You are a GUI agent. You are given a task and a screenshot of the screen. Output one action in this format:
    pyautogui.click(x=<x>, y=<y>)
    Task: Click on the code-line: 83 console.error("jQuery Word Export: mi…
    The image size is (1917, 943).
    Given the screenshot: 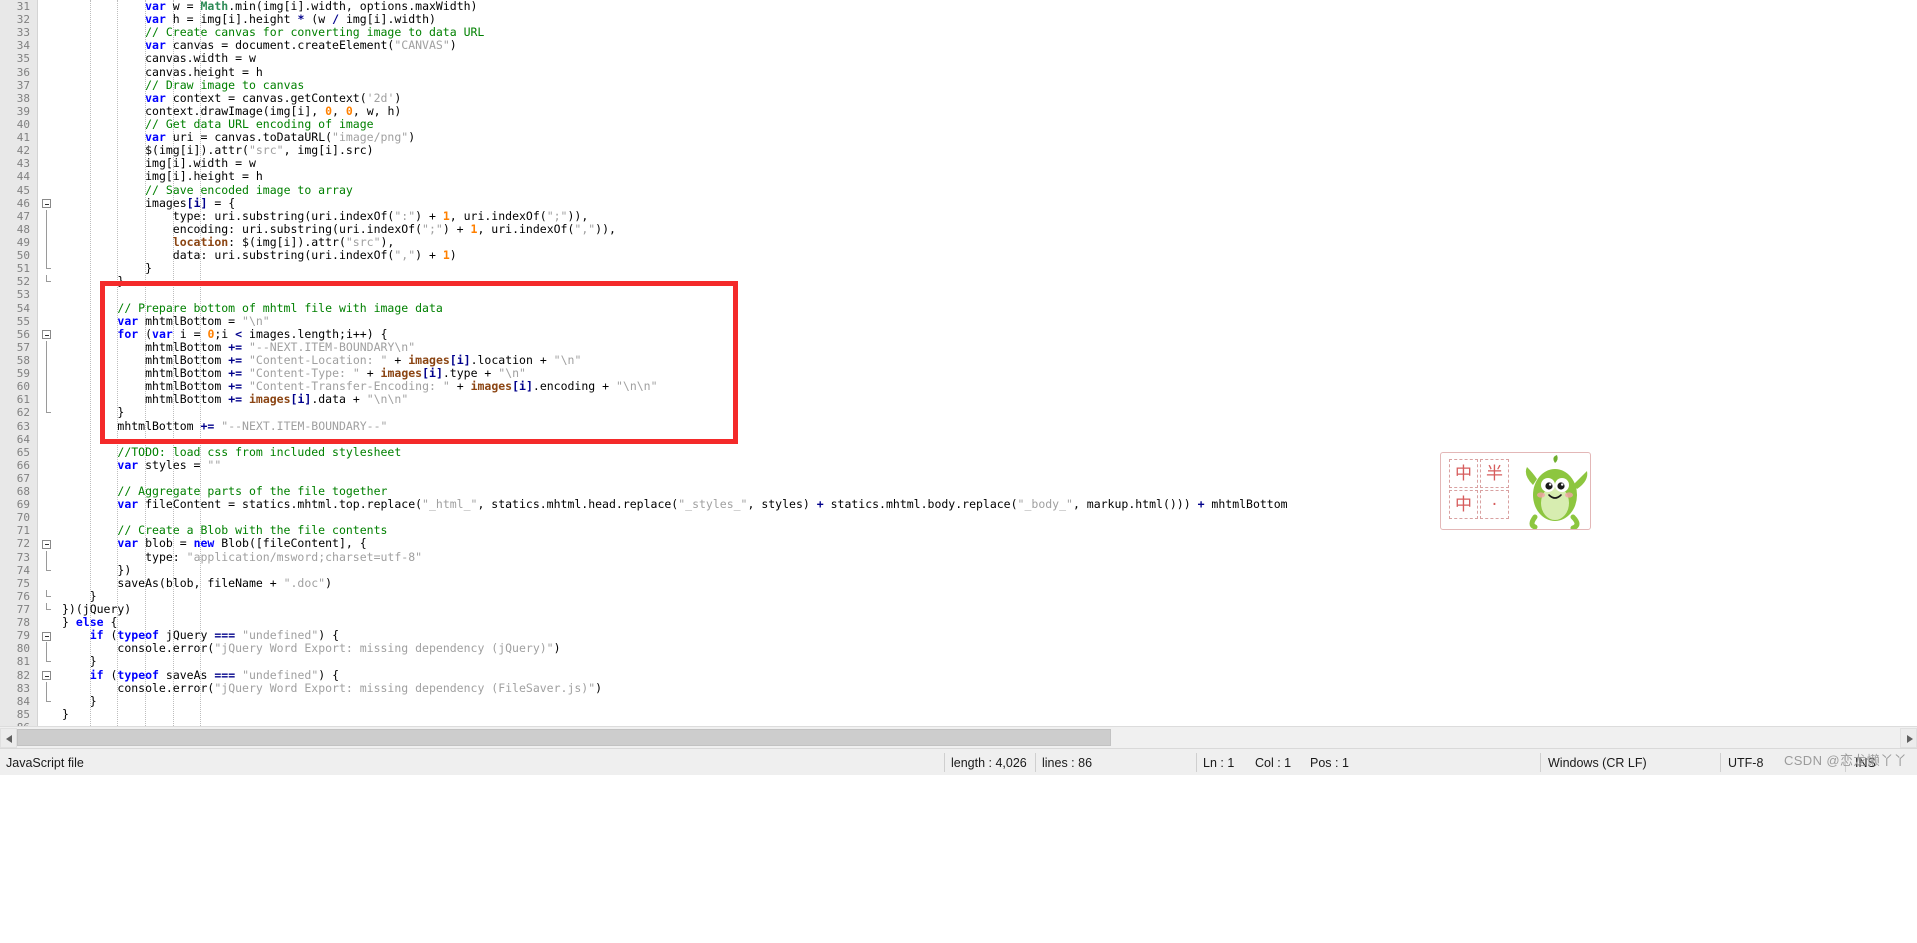 What is the action you would take?
    pyautogui.click(x=958, y=688)
    